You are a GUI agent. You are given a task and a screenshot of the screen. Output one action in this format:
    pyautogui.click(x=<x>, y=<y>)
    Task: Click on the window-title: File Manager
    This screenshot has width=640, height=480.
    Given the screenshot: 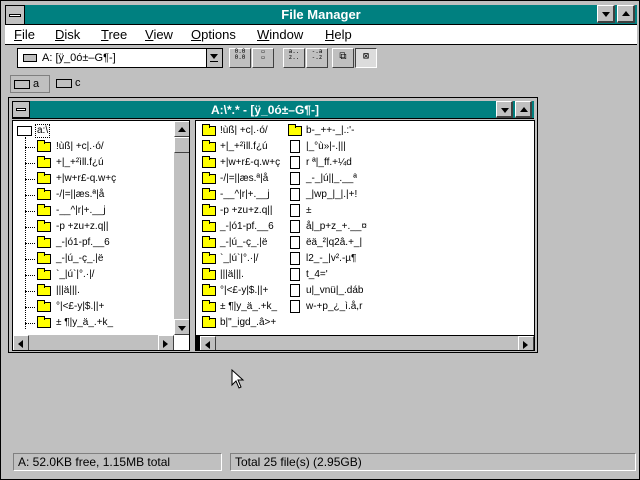 What is the action you would take?
    pyautogui.click(x=321, y=14)
    